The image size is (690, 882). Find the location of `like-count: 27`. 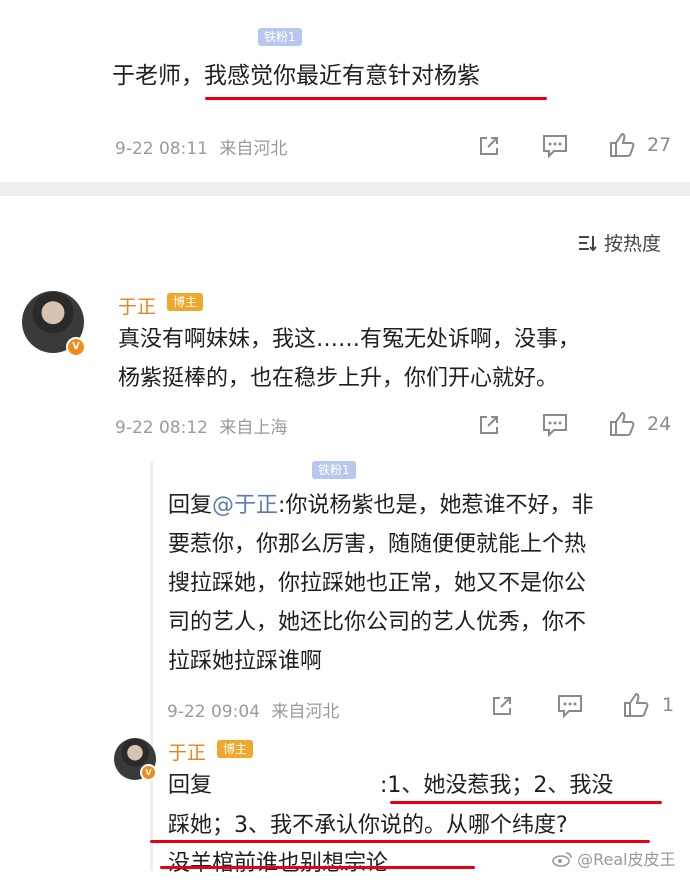

like-count: 27 is located at coordinates (659, 145).